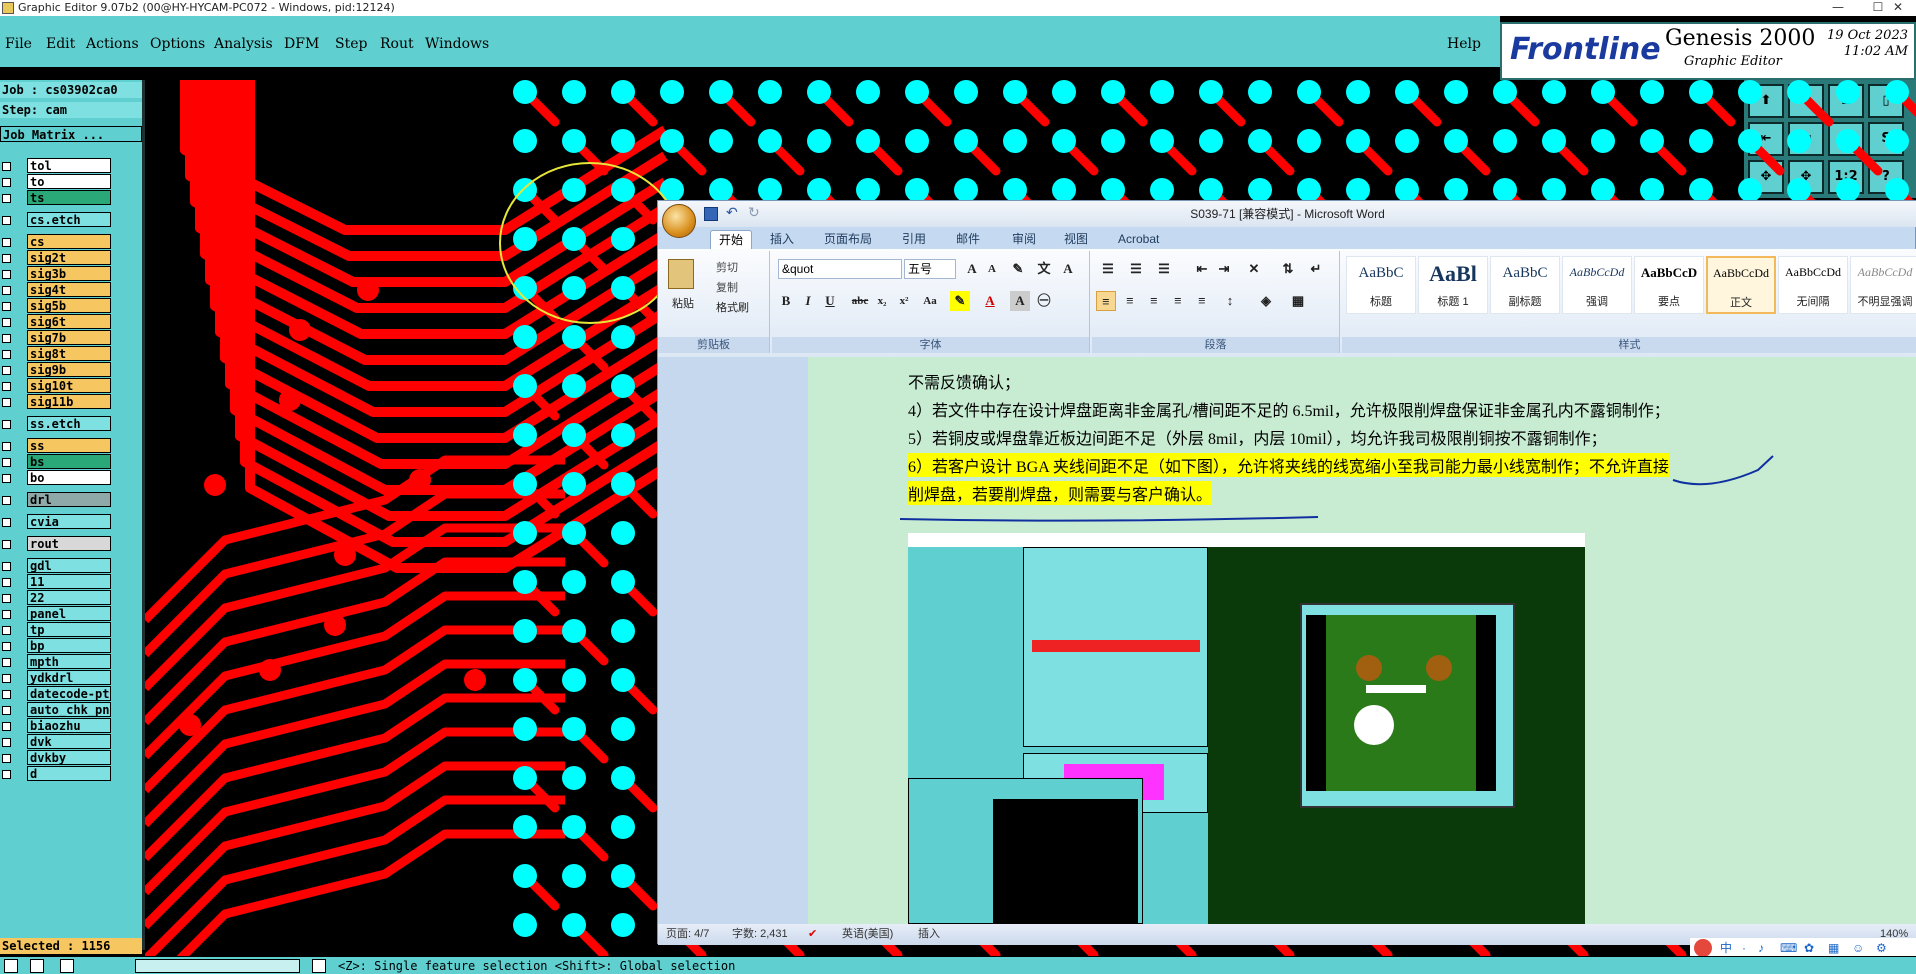  Describe the element at coordinates (830, 301) in the screenshot. I see `underline-button: U` at that location.